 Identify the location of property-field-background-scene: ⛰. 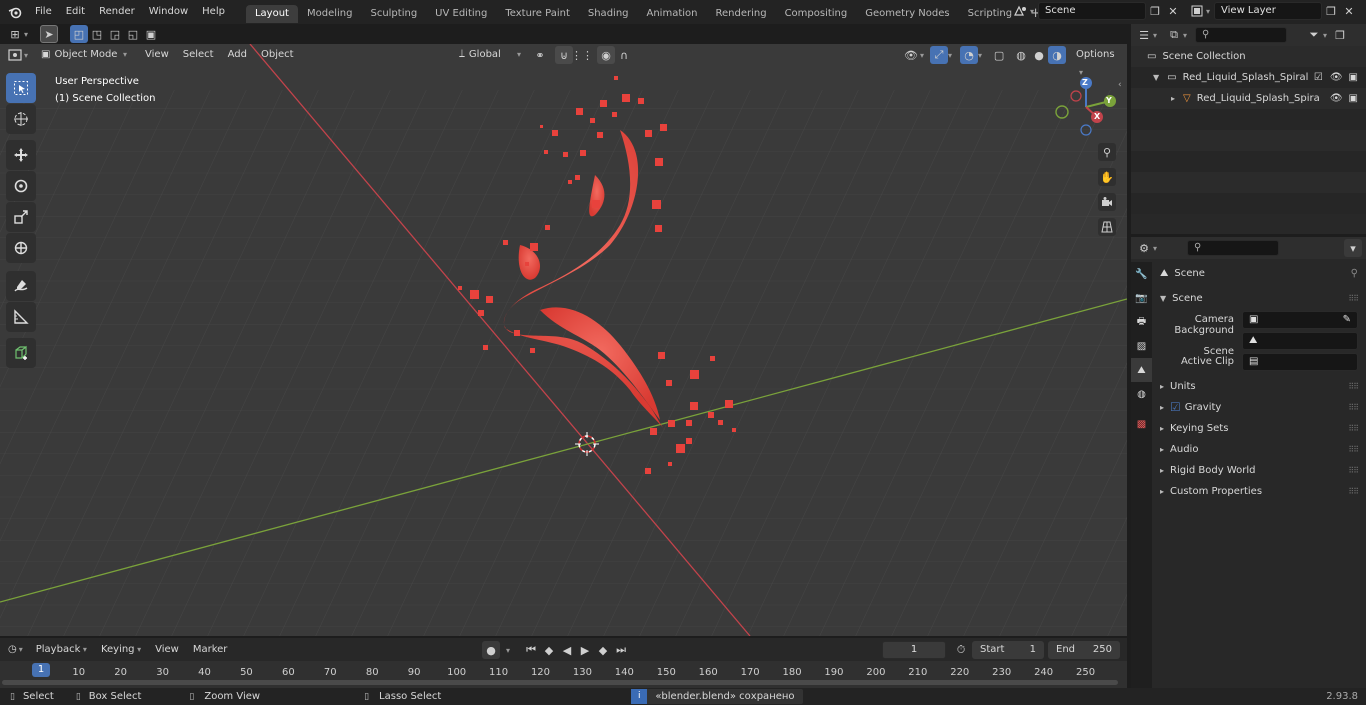
(1300, 340).